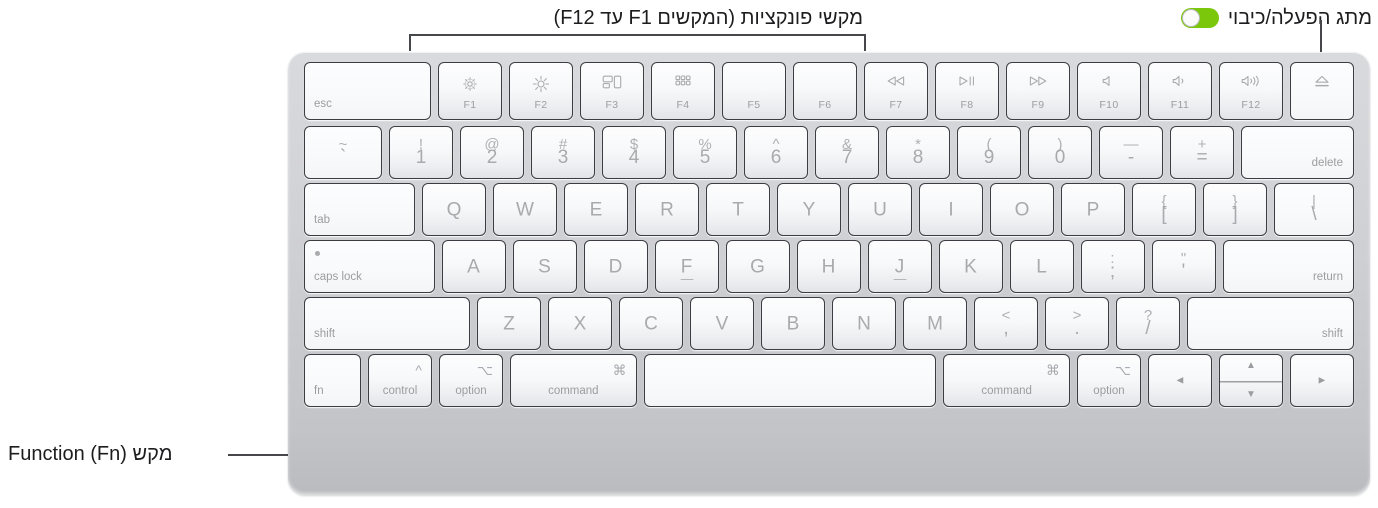  What do you see at coordinates (563, 152) in the screenshot?
I see `key-digit-3: #3` at bounding box center [563, 152].